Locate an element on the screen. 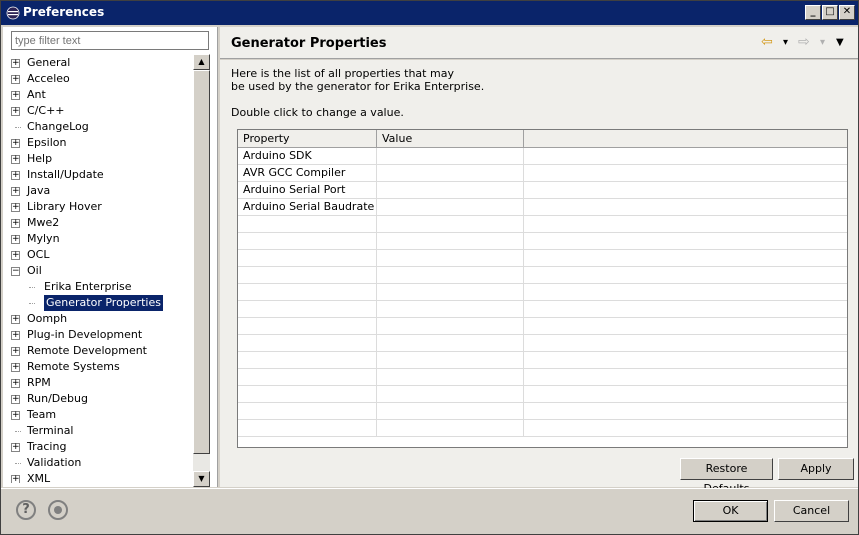 The width and height of the screenshot is (859, 535). tree-item-label: General is located at coordinates (48, 63).